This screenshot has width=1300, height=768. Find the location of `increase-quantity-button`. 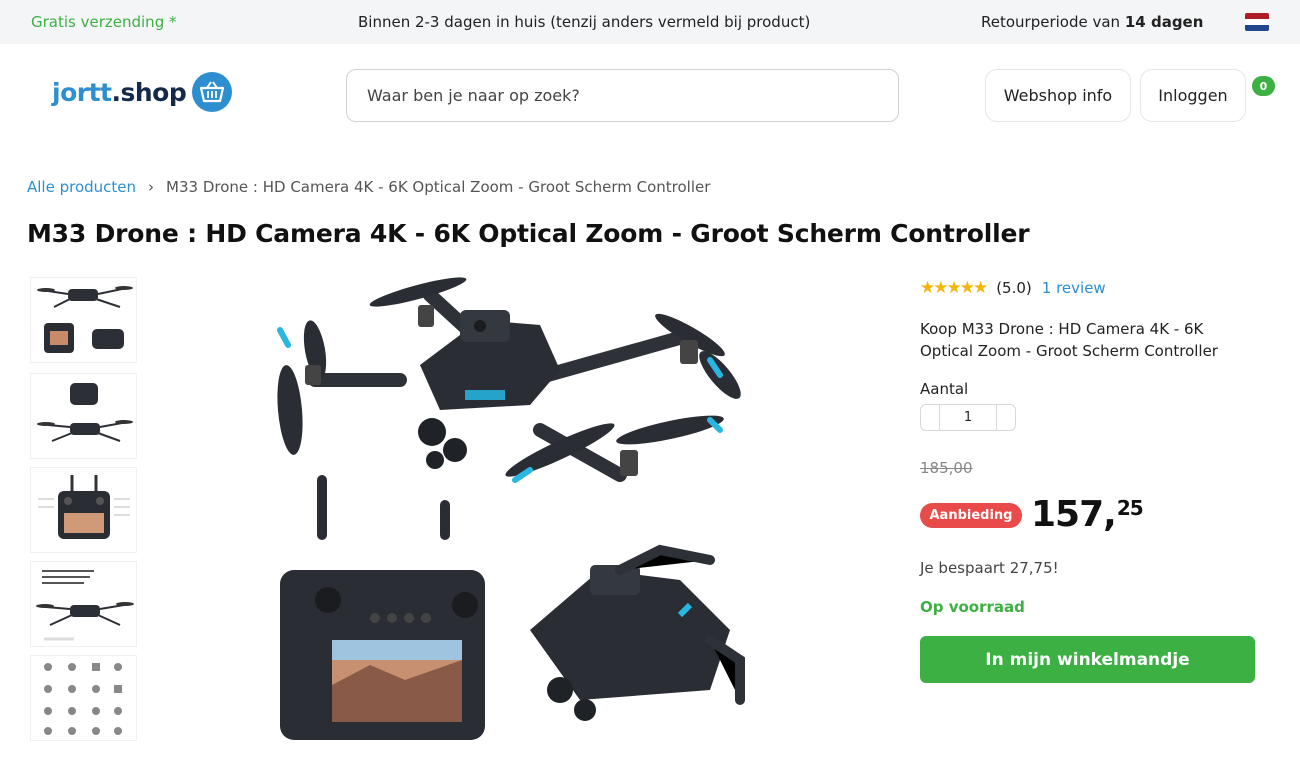

increase-quantity-button is located at coordinates (1005, 417).